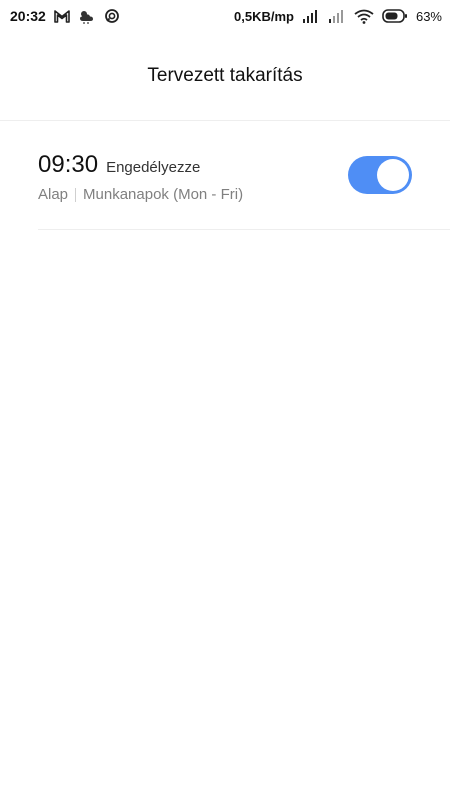 This screenshot has height=800, width=450. I want to click on signal-icon, so click(311, 16).